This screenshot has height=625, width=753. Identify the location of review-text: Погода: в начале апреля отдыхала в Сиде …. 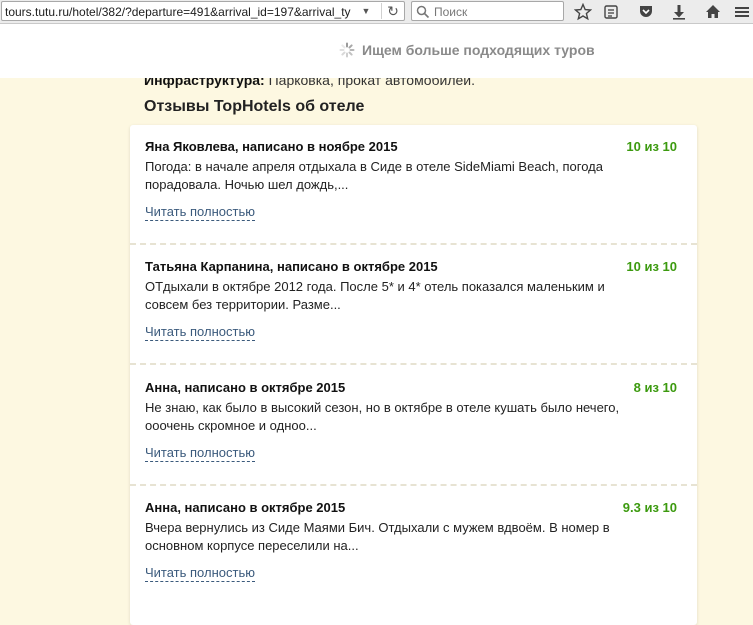
(374, 175).